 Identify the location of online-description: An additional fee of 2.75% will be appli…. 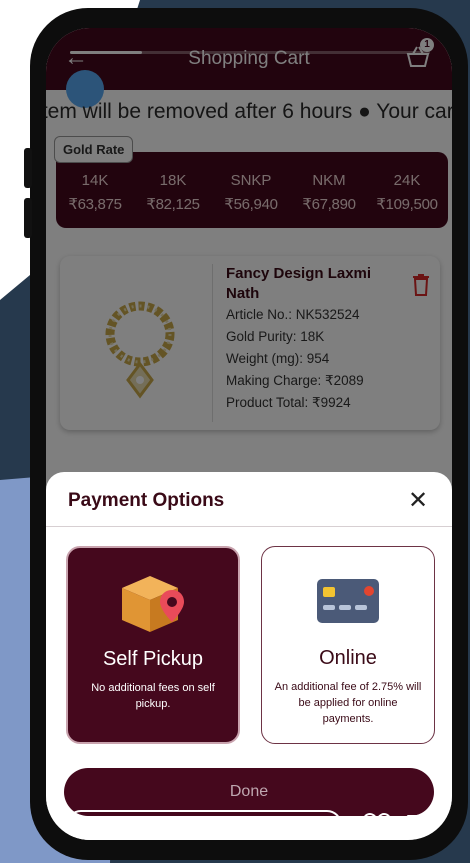
(348, 703).